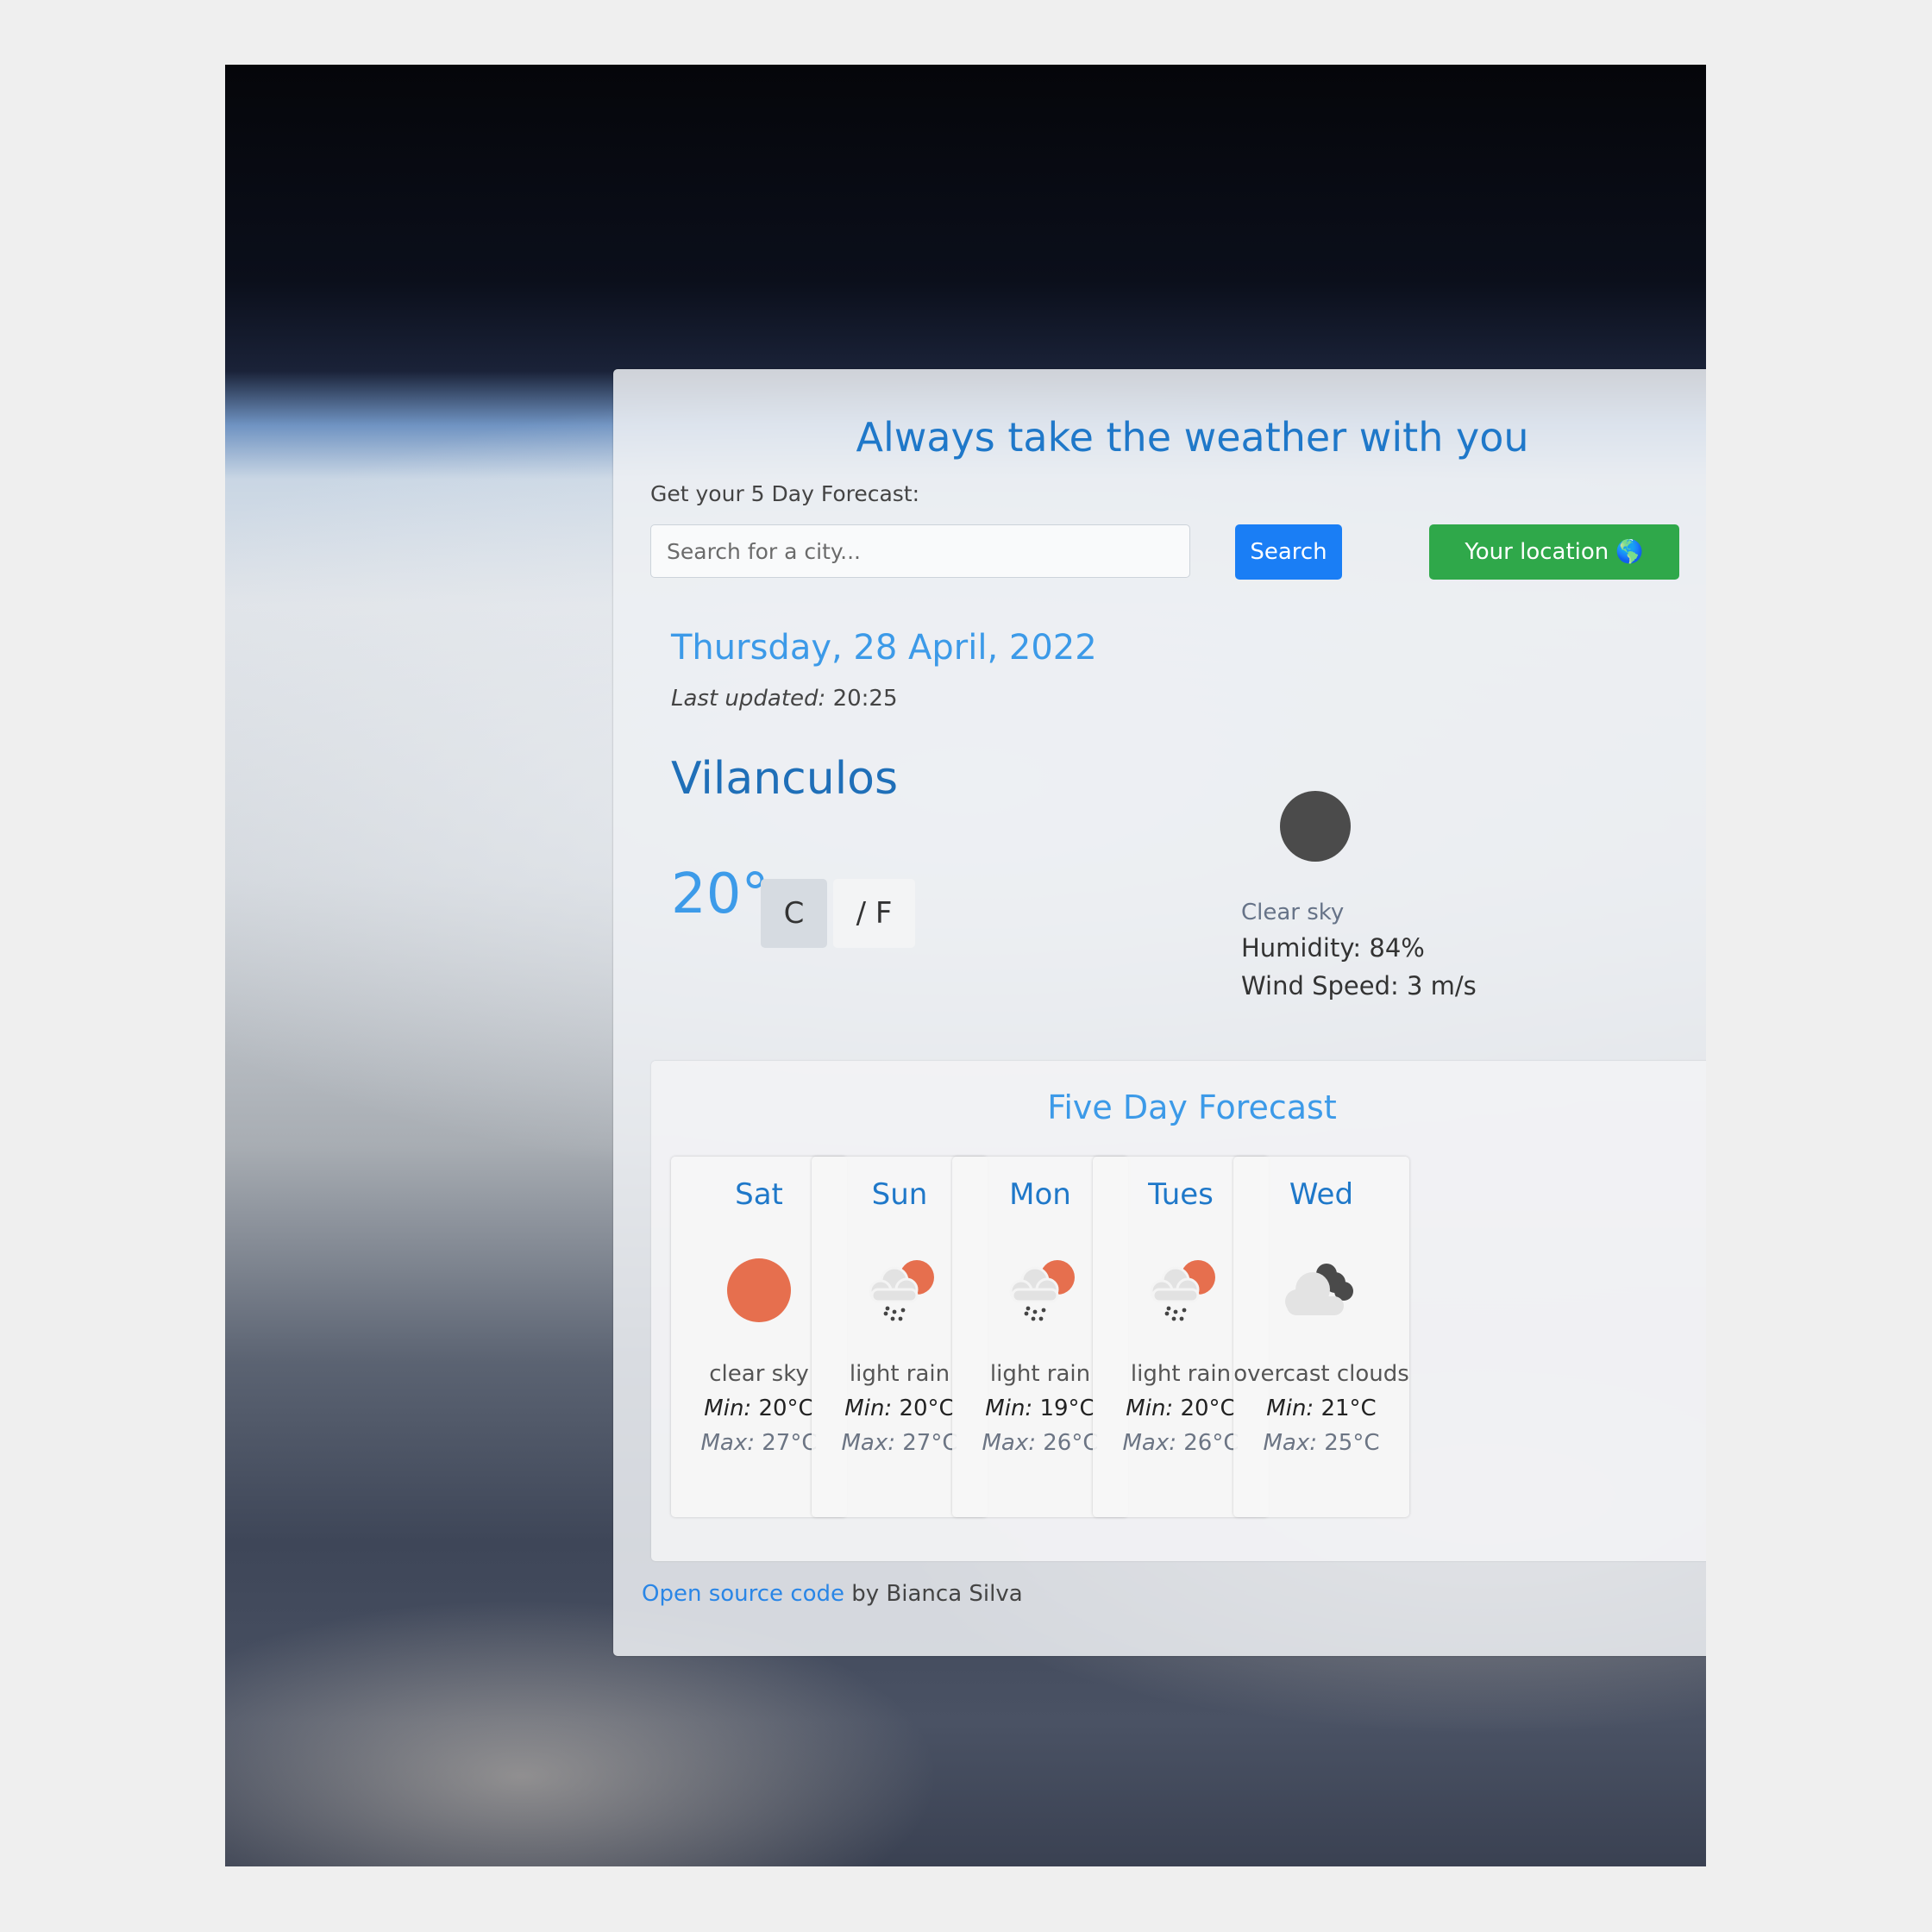 The image size is (1932, 1932). Describe the element at coordinates (748, 699) in the screenshot. I see `last-updated-label: Last updated:` at that location.